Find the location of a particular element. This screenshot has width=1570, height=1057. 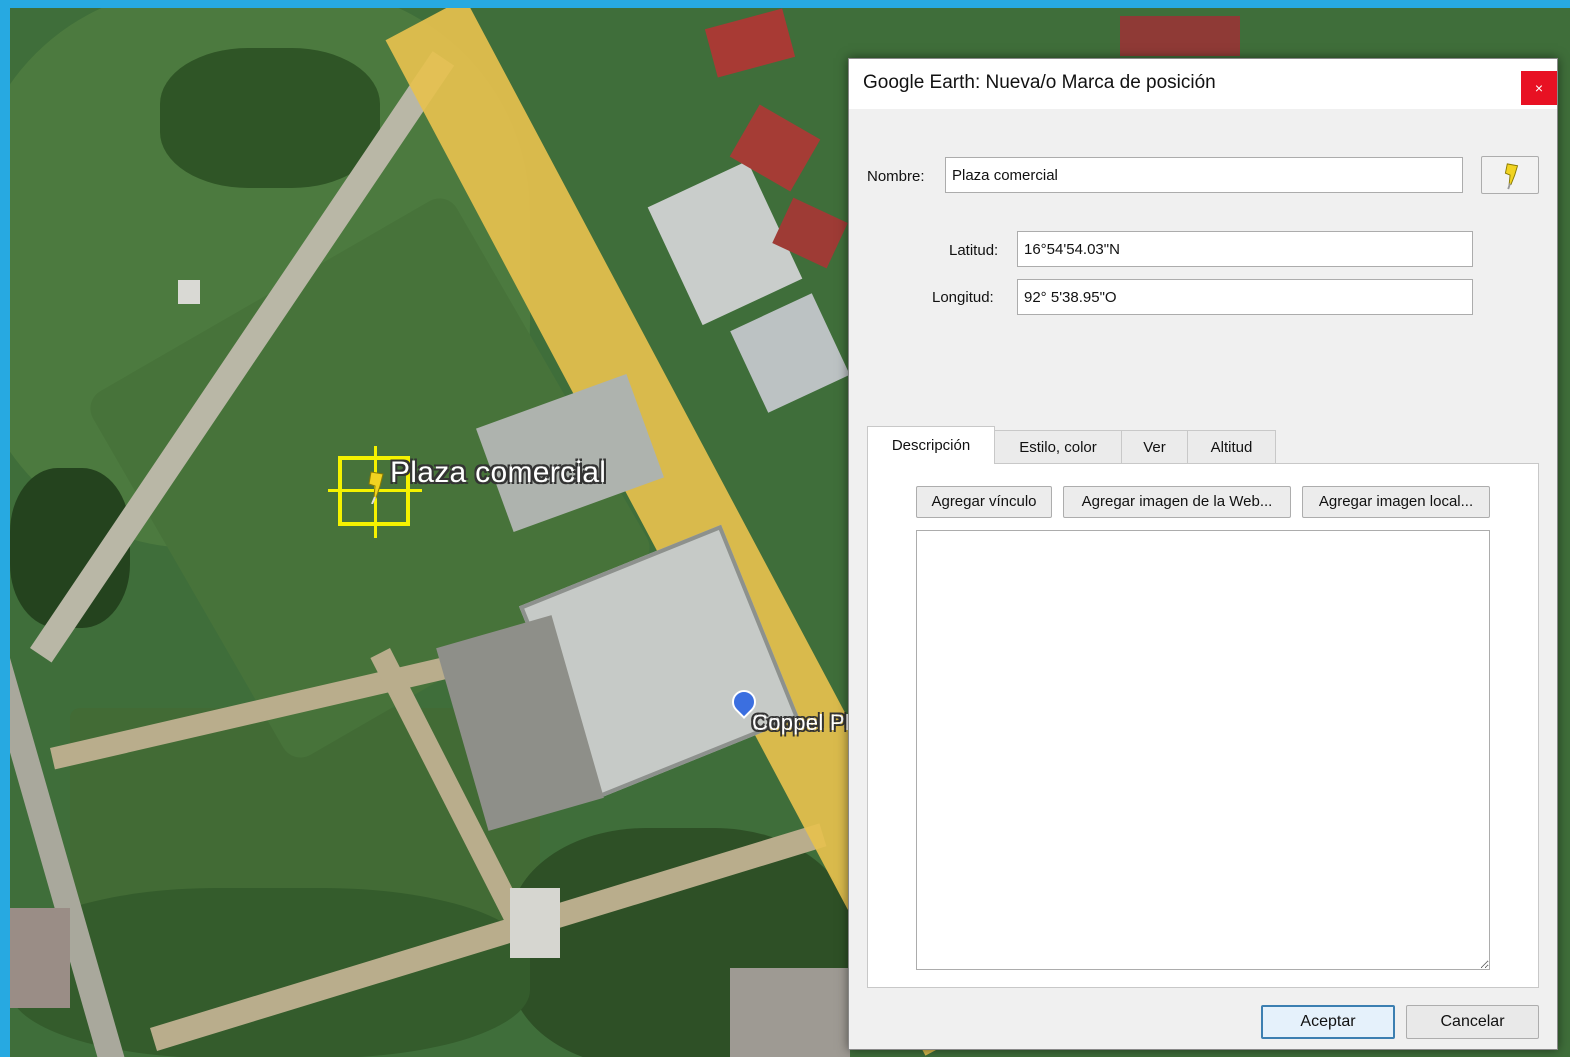

dialog-title: Google Earth: Nueva/o Marca de posición is located at coordinates (1039, 82).